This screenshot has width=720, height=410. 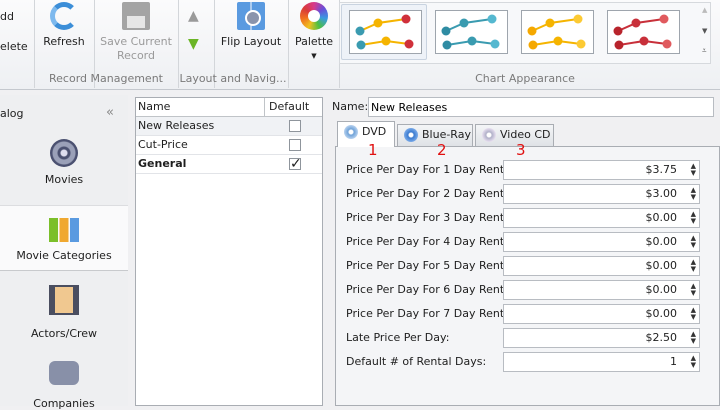 What do you see at coordinates (106, 78) in the screenshot?
I see `group-label-record: Record Management` at bounding box center [106, 78].